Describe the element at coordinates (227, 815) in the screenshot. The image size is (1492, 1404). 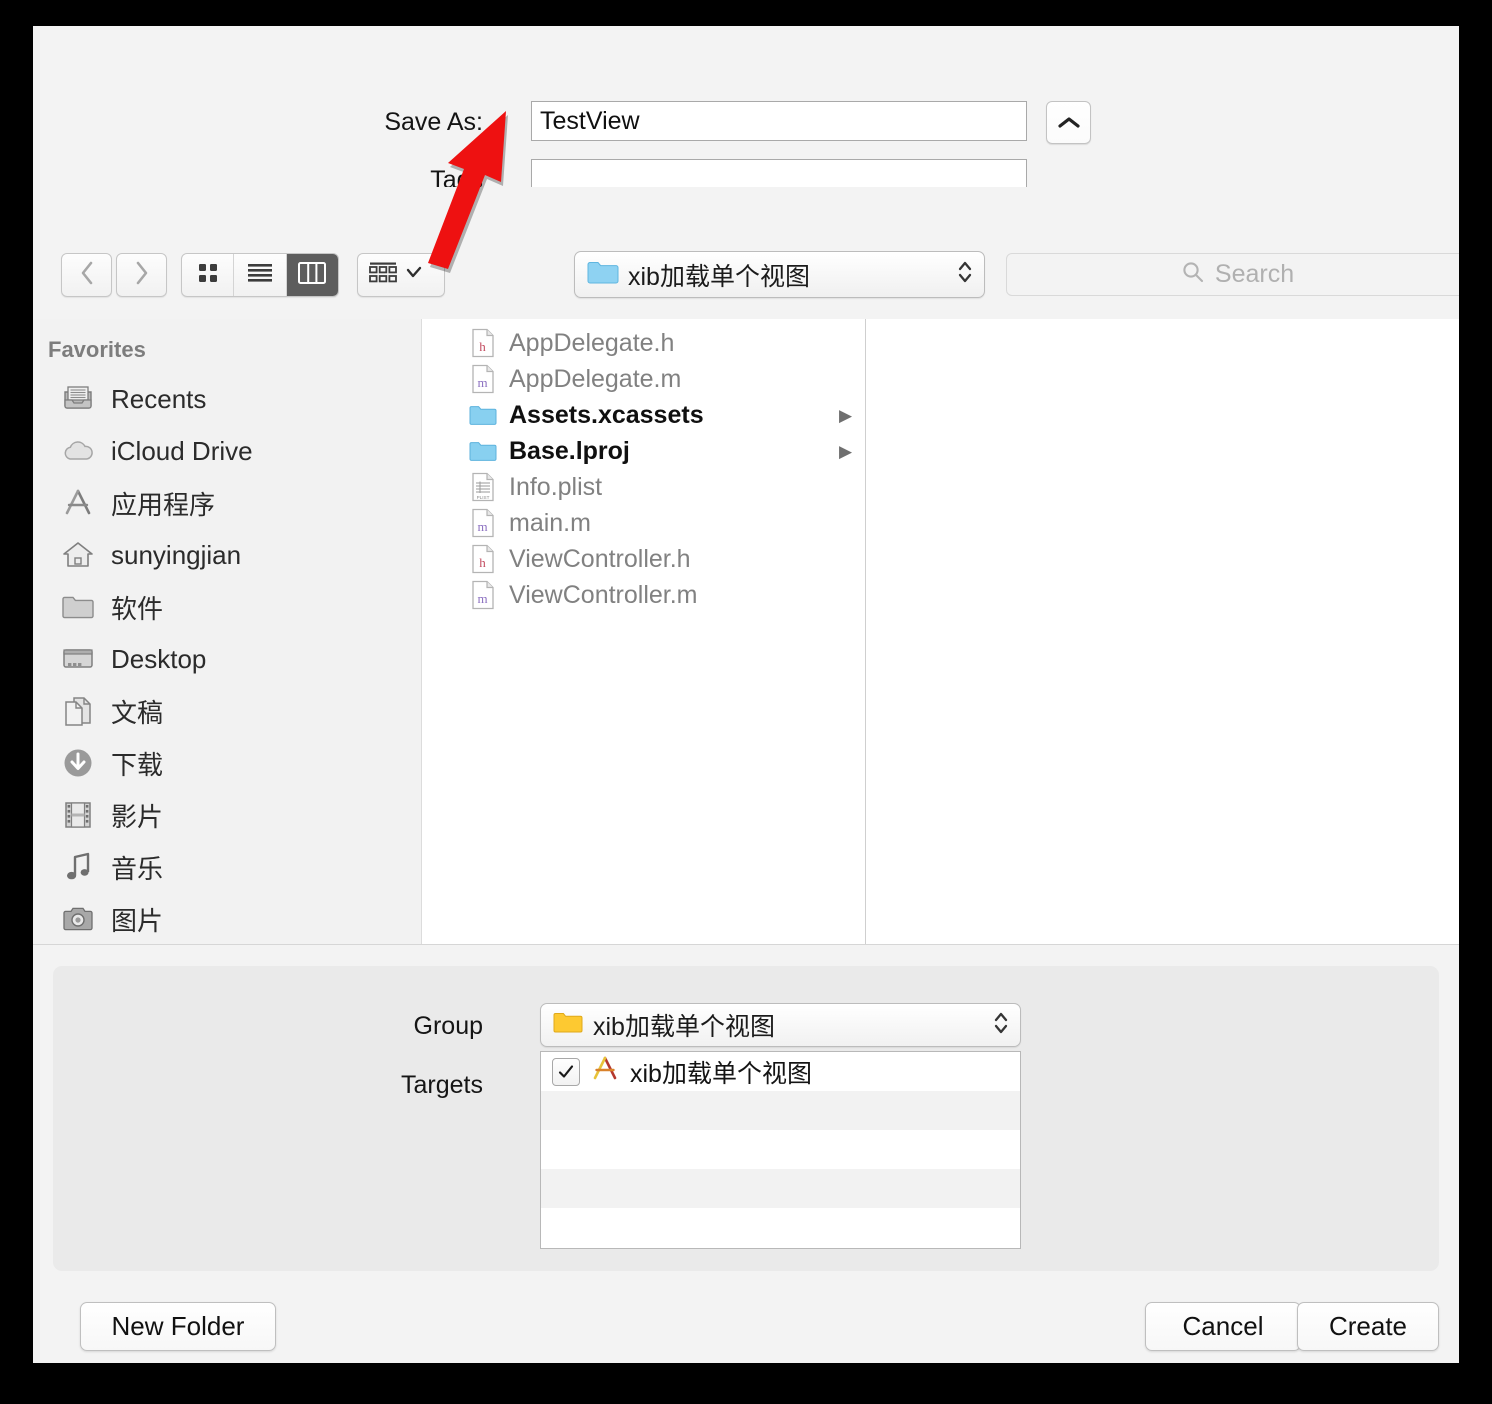
I see `sidebar-item-movies: 影片` at that location.